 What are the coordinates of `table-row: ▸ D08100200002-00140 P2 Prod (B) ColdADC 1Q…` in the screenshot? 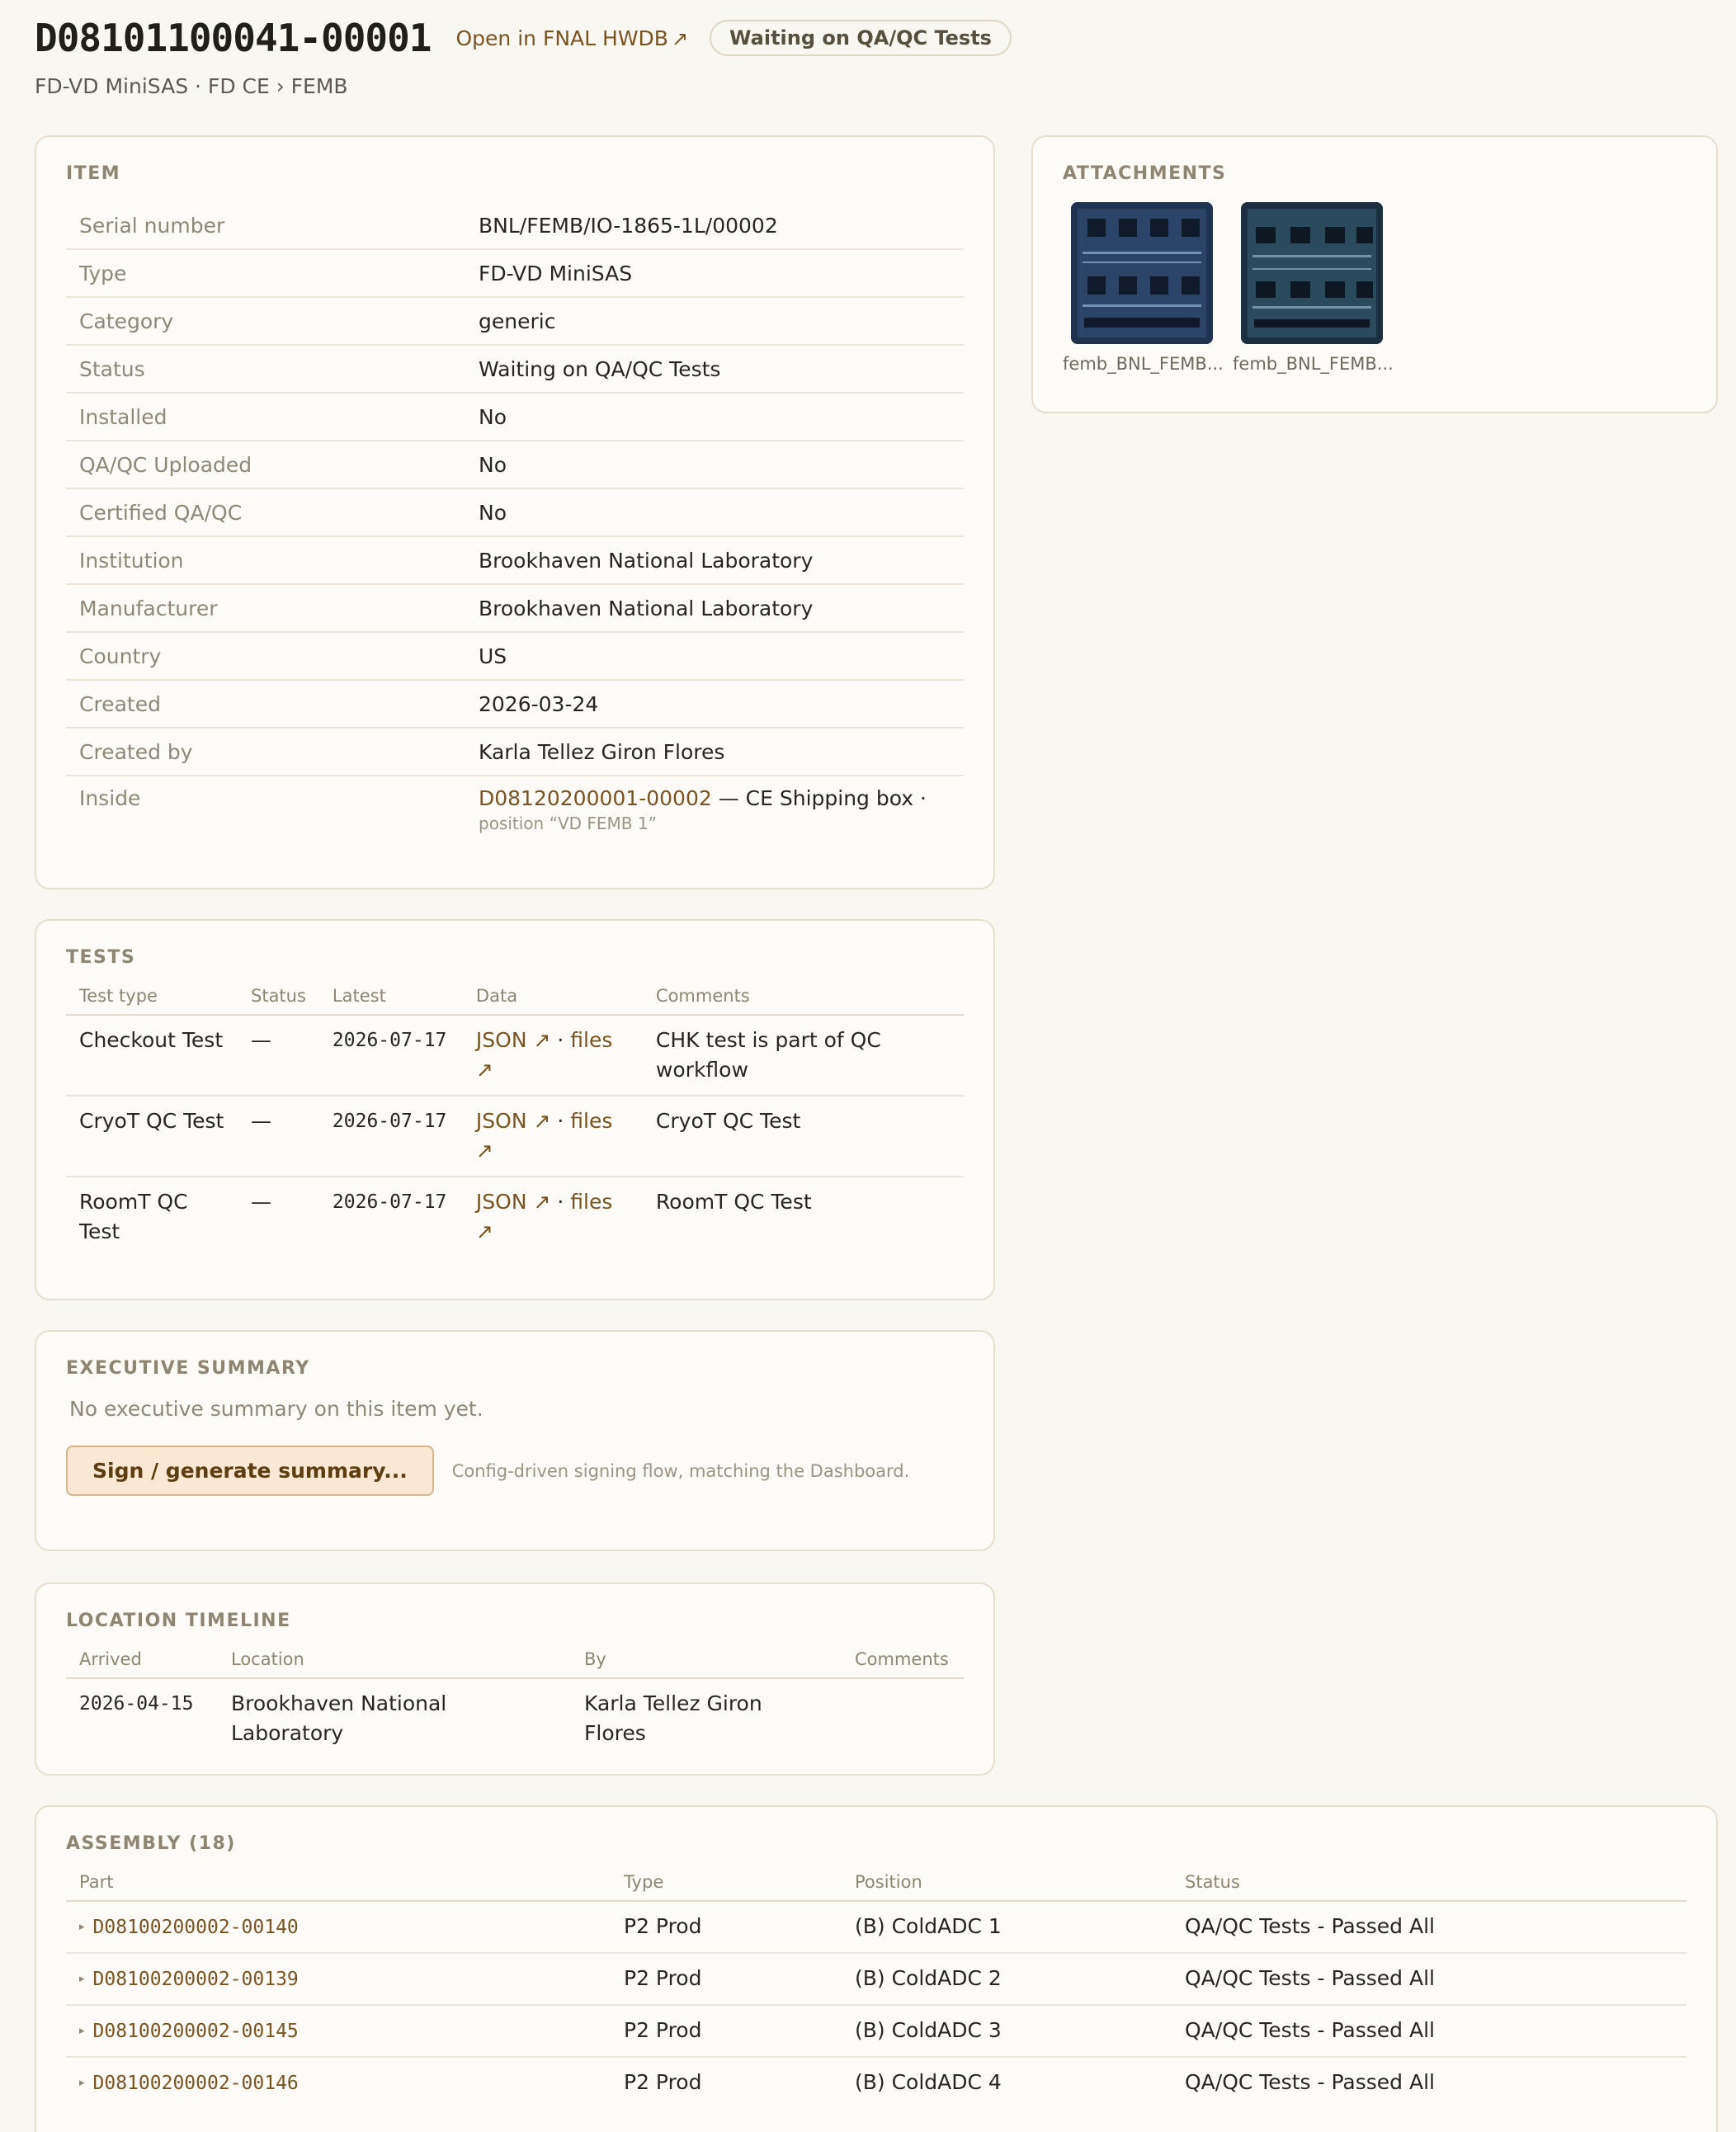 It's located at (876, 1927).